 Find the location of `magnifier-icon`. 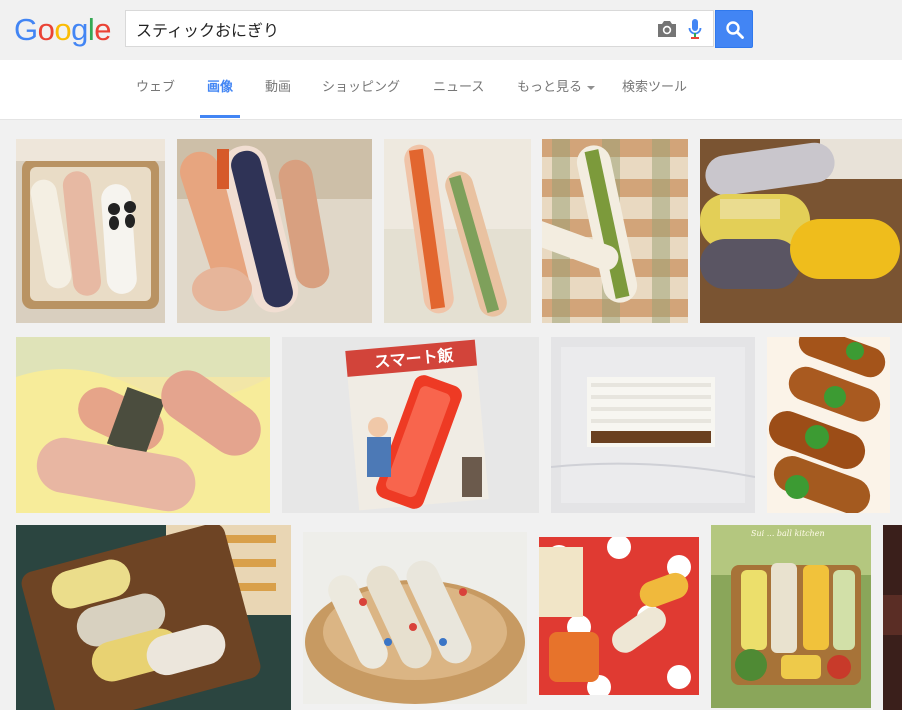

magnifier-icon is located at coordinates (735, 30).